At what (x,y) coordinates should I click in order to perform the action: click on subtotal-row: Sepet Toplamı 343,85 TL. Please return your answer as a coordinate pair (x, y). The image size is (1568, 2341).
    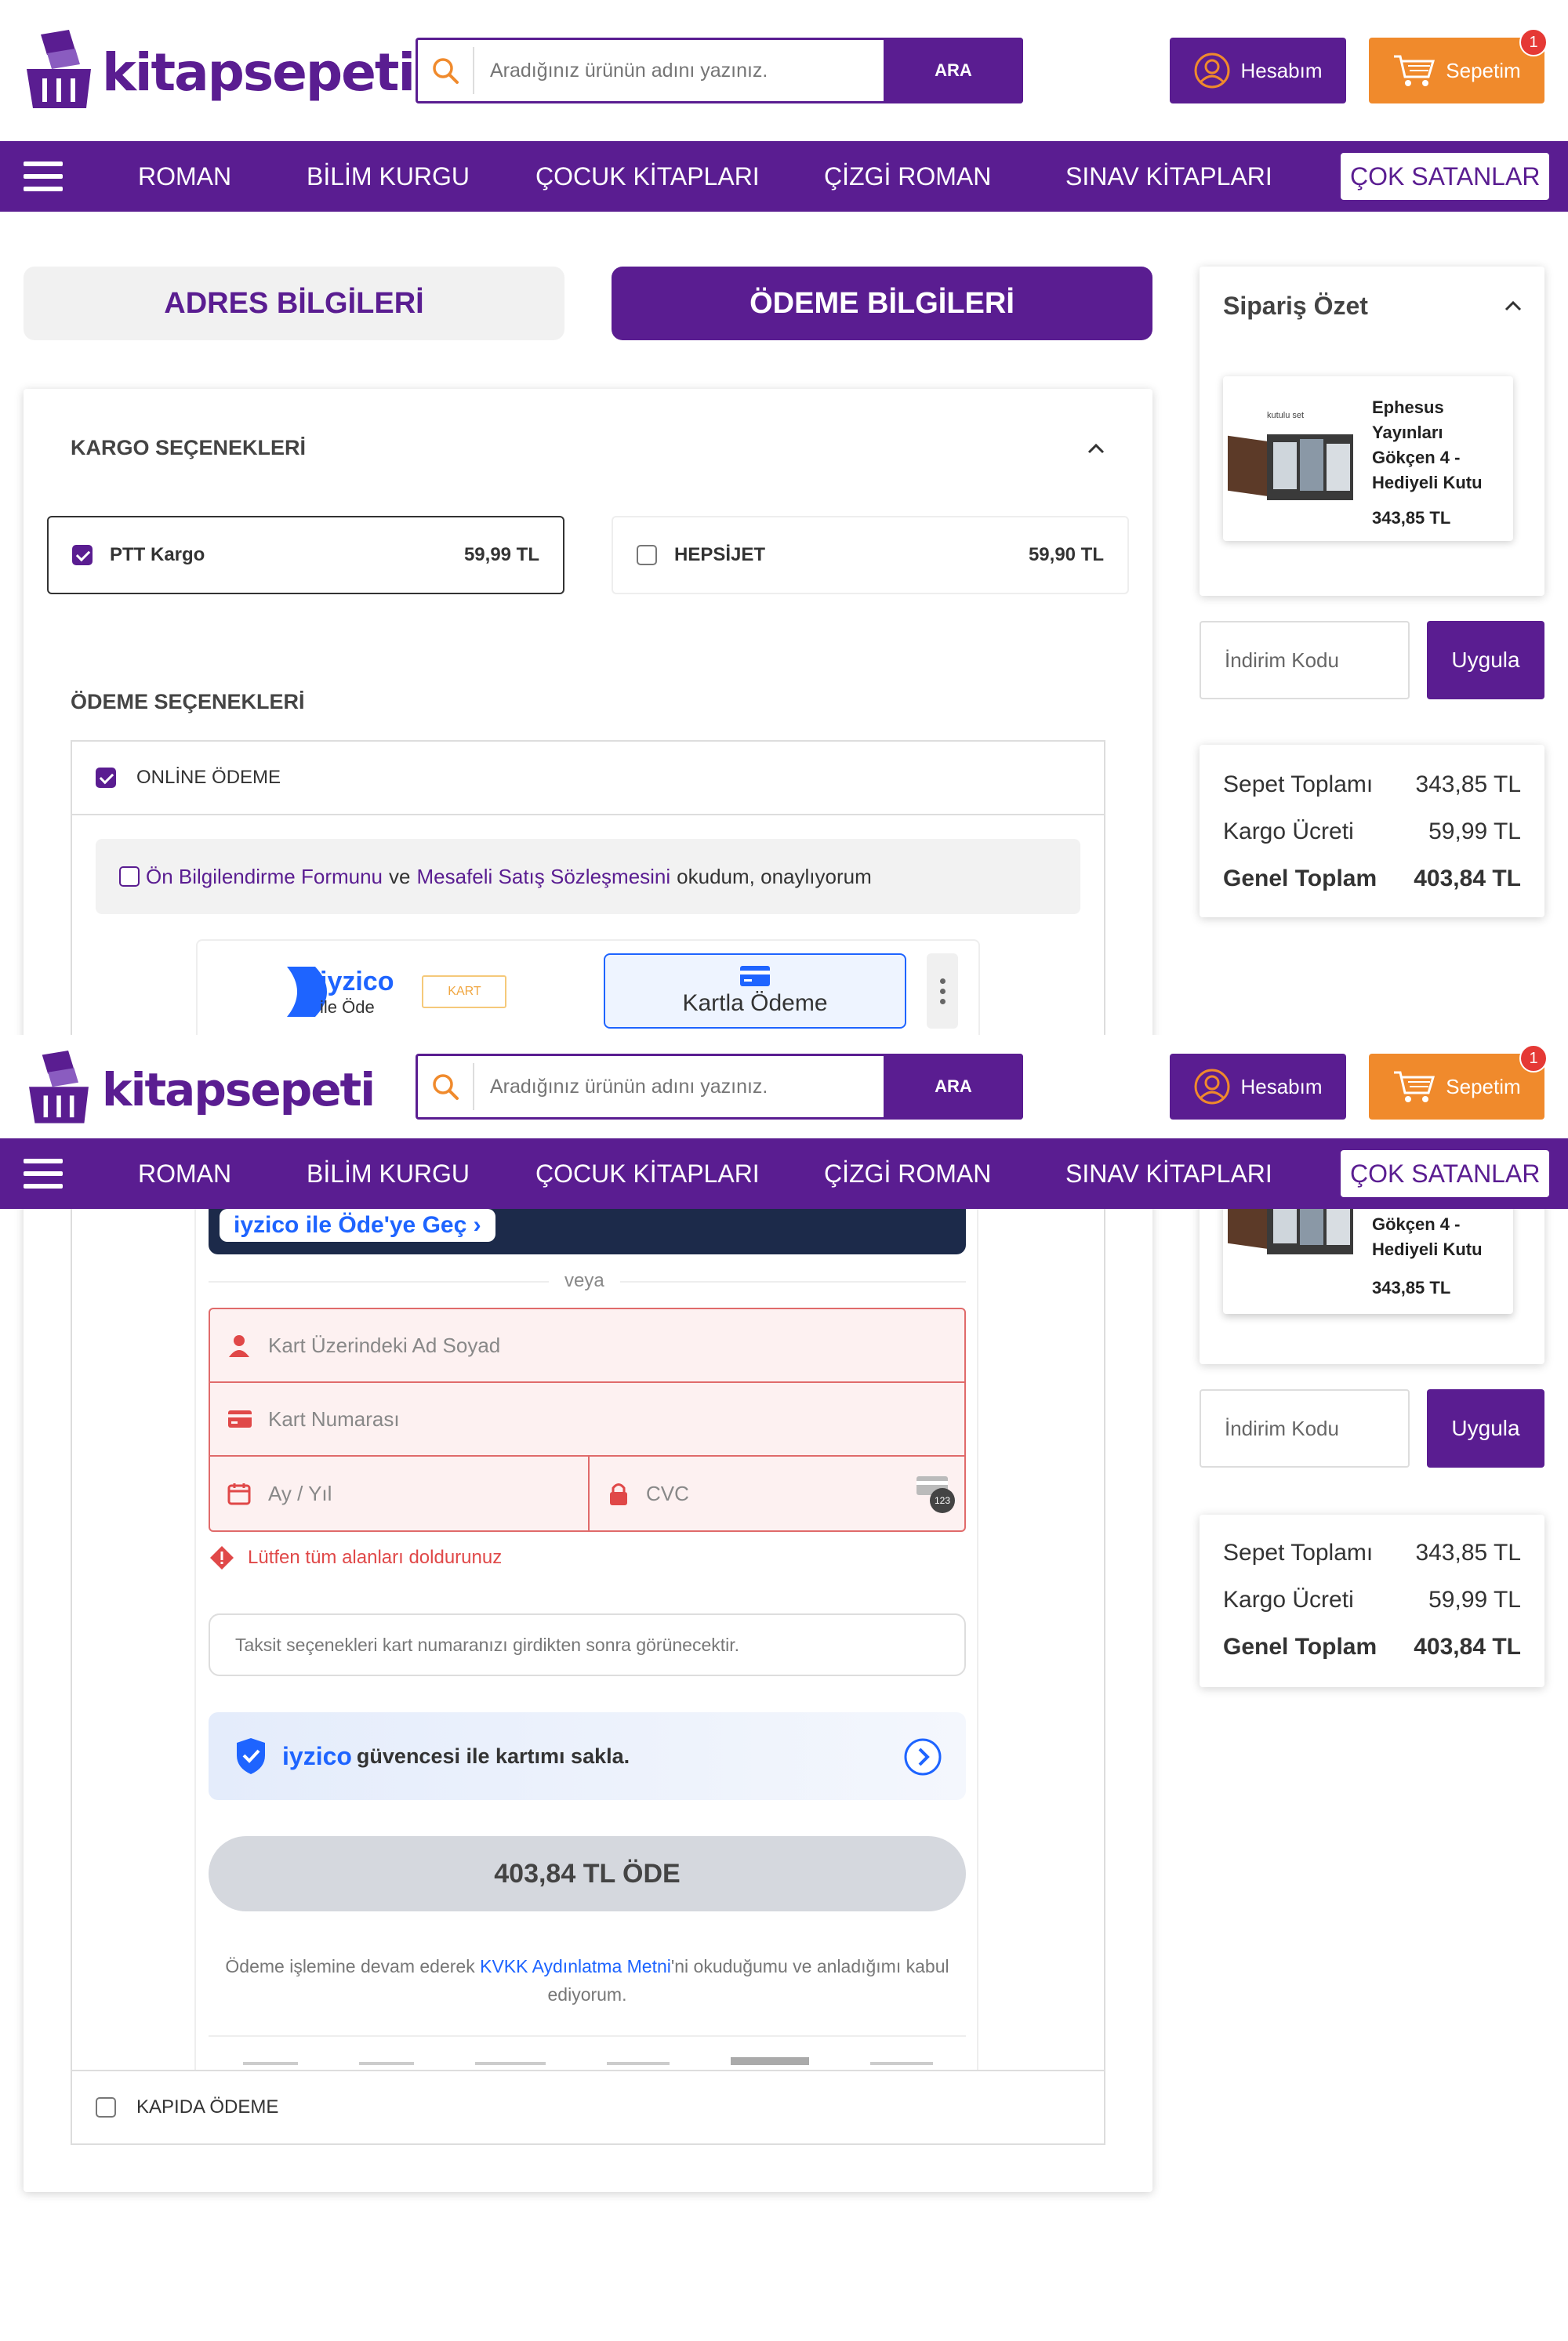
    Looking at the image, I should click on (1372, 1553).